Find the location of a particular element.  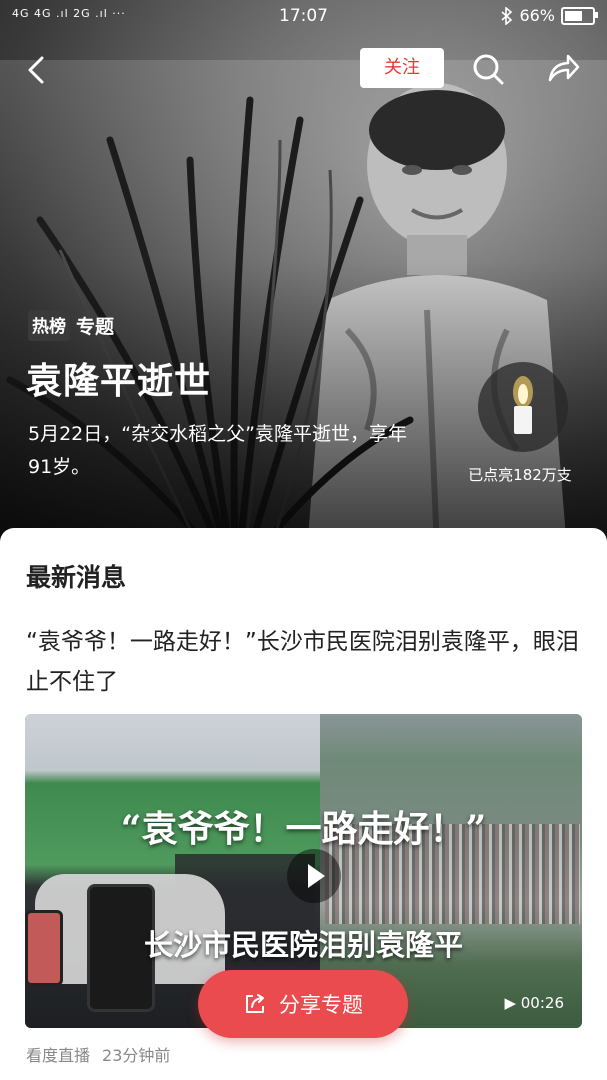

follow-button: 关注 is located at coordinates (402, 68).